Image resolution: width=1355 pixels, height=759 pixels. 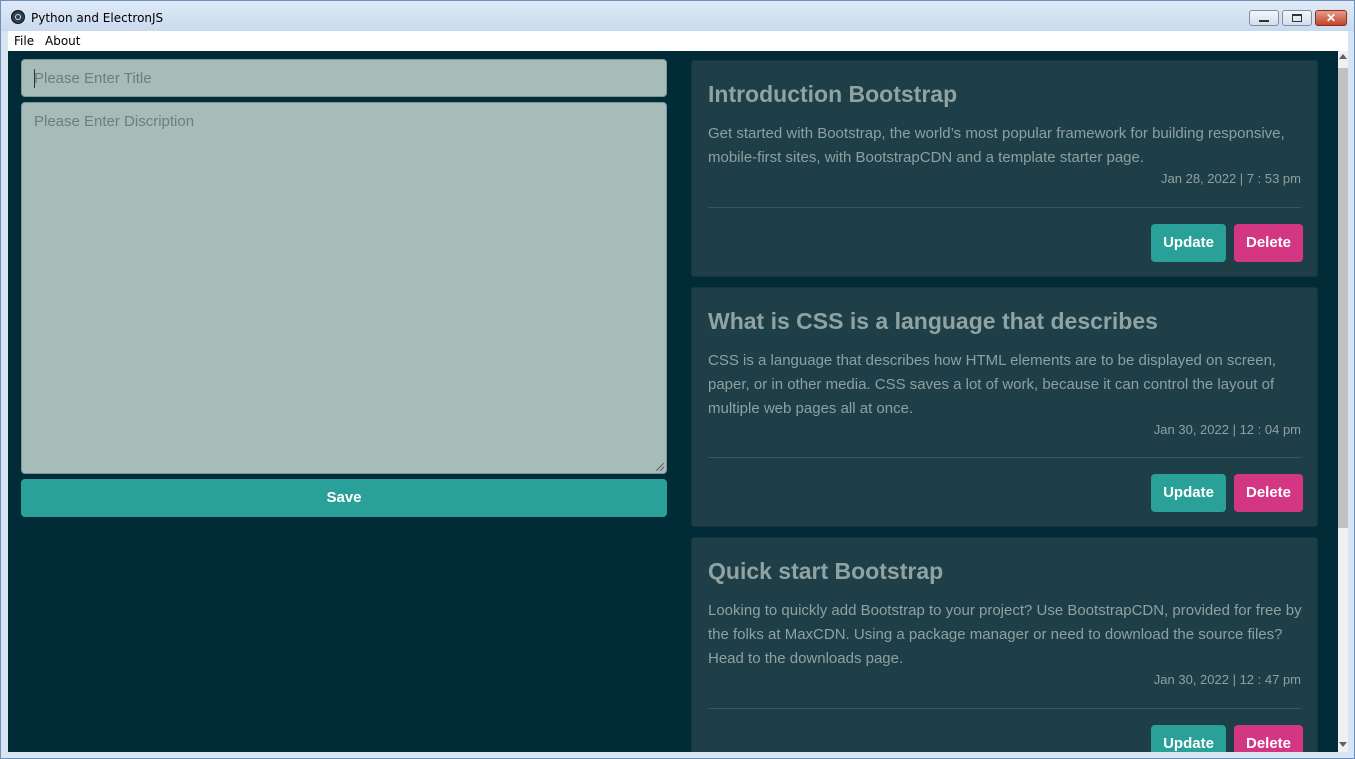 I want to click on minimize-button, so click(x=1264, y=18).